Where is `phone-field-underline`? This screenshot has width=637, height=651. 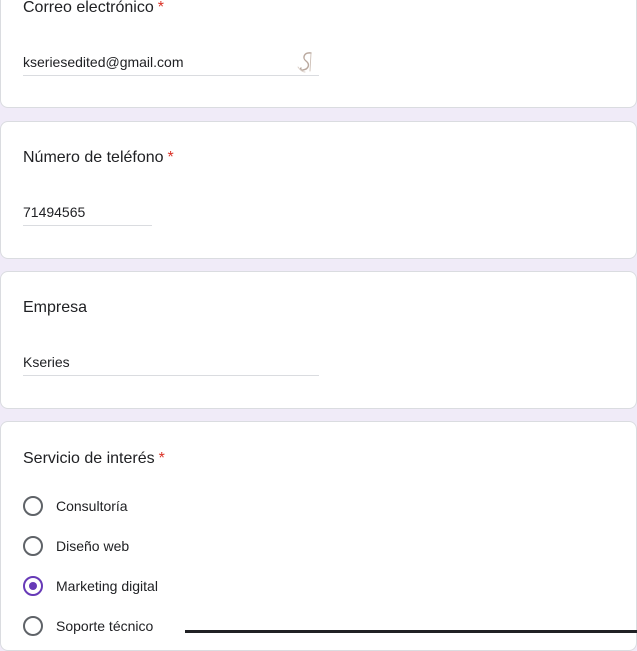 phone-field-underline is located at coordinates (87, 225).